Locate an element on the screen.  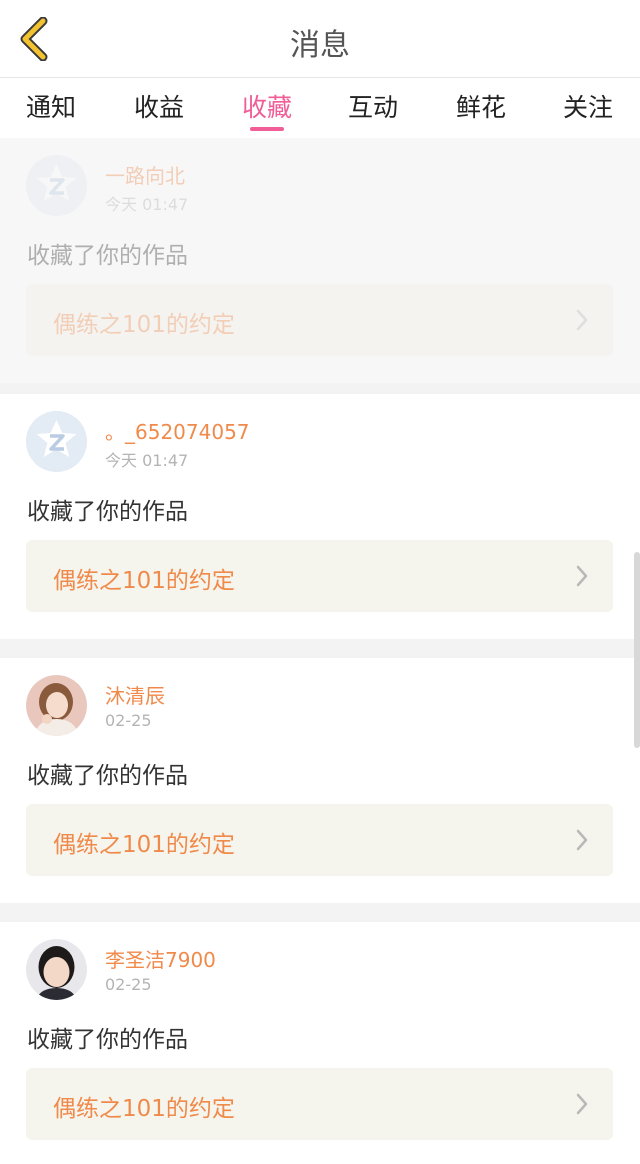
top-bar: 消息 is located at coordinates (320, 39).